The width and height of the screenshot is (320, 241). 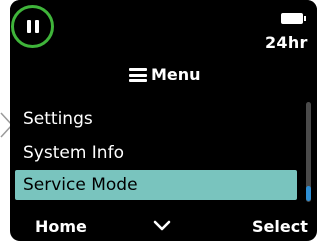 What do you see at coordinates (156, 153) in the screenshot?
I see `menu-item-system-info: System Info` at bounding box center [156, 153].